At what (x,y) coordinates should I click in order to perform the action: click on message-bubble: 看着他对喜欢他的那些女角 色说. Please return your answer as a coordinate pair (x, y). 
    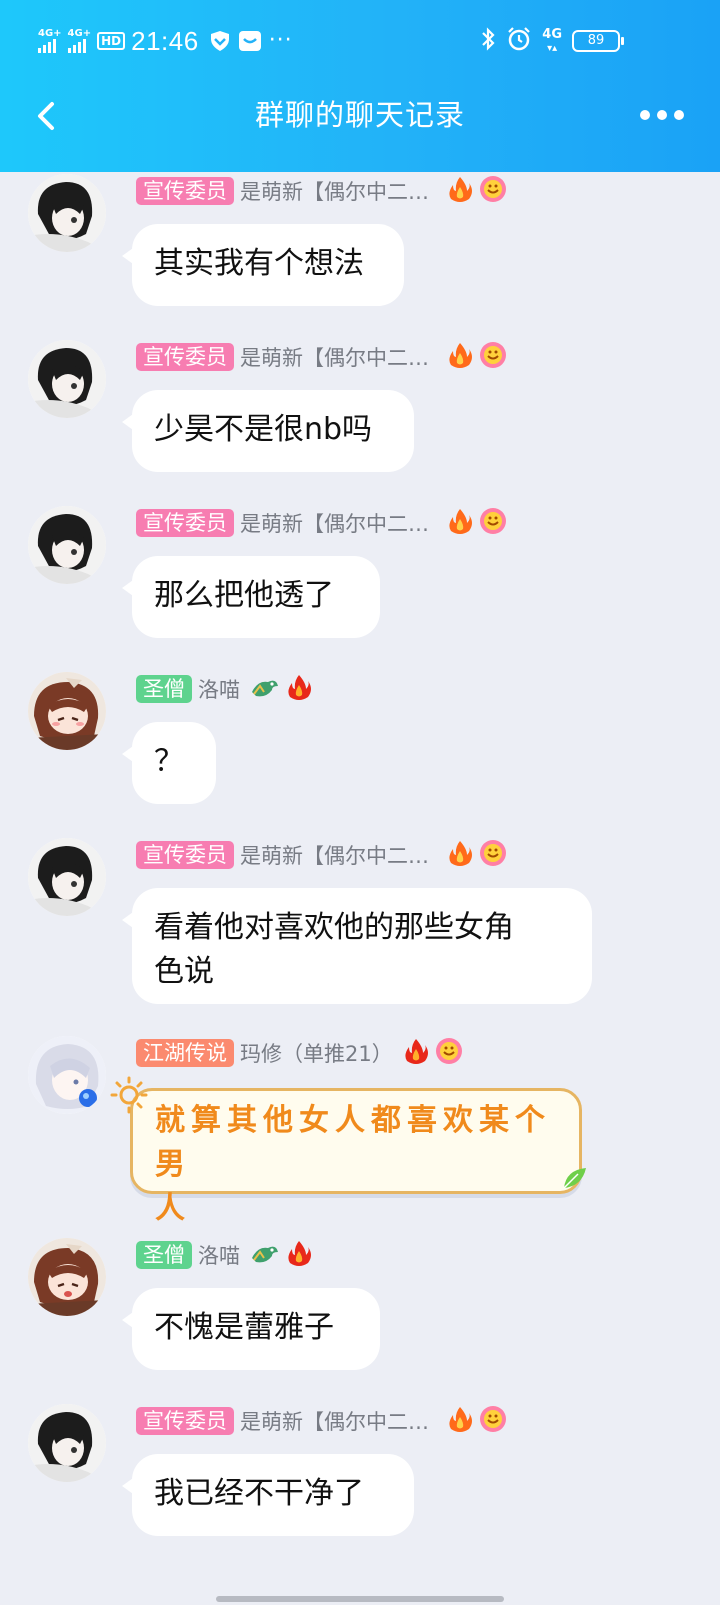
    Looking at the image, I should click on (357, 946).